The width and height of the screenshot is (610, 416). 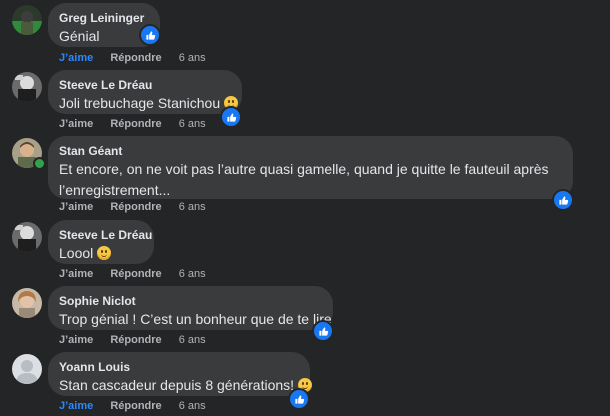 What do you see at coordinates (39, 163) in the screenshot?
I see `online-status-indicator` at bounding box center [39, 163].